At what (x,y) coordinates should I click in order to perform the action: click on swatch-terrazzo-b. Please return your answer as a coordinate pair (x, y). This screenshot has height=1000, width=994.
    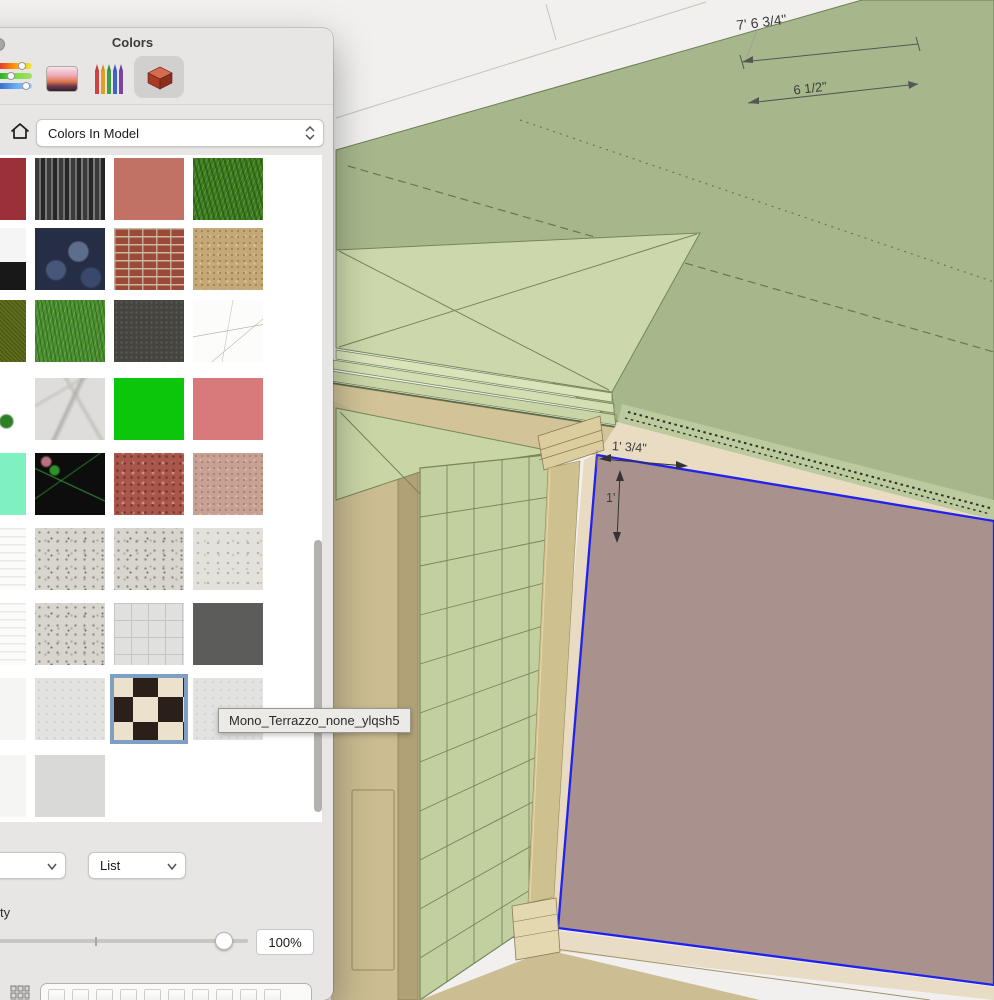
    Looking at the image, I should click on (149, 559).